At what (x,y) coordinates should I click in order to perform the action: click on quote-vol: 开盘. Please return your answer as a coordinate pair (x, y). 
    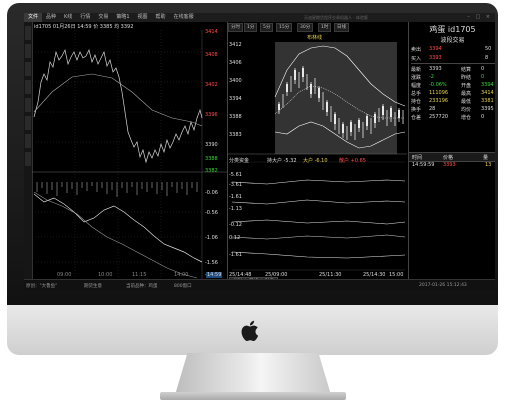
    Looking at the image, I should click on (466, 86).